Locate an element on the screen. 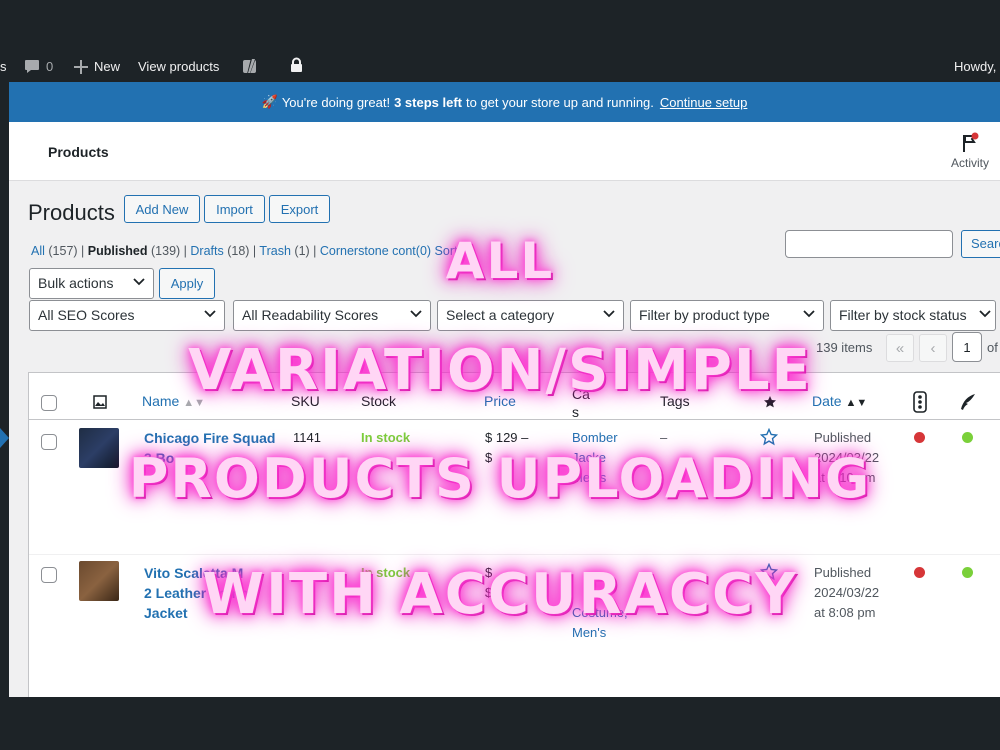 This screenshot has height=750, width=1000. import-button: Import is located at coordinates (234, 209).